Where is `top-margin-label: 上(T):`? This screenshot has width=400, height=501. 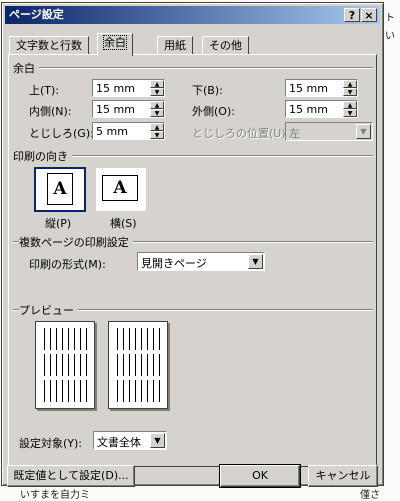
top-margin-label: 上(T): is located at coordinates (44, 90).